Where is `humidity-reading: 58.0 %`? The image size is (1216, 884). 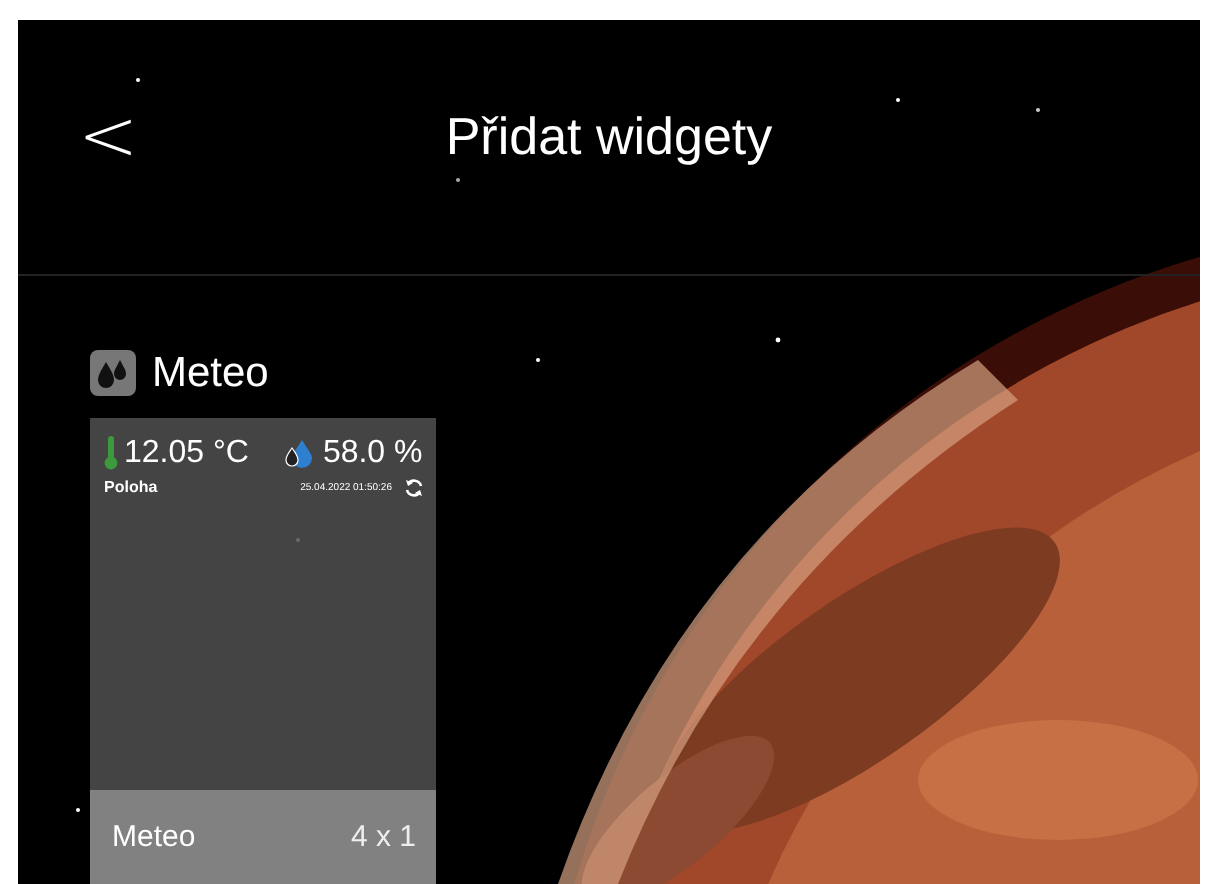
humidity-reading: 58.0 % is located at coordinates (372, 453).